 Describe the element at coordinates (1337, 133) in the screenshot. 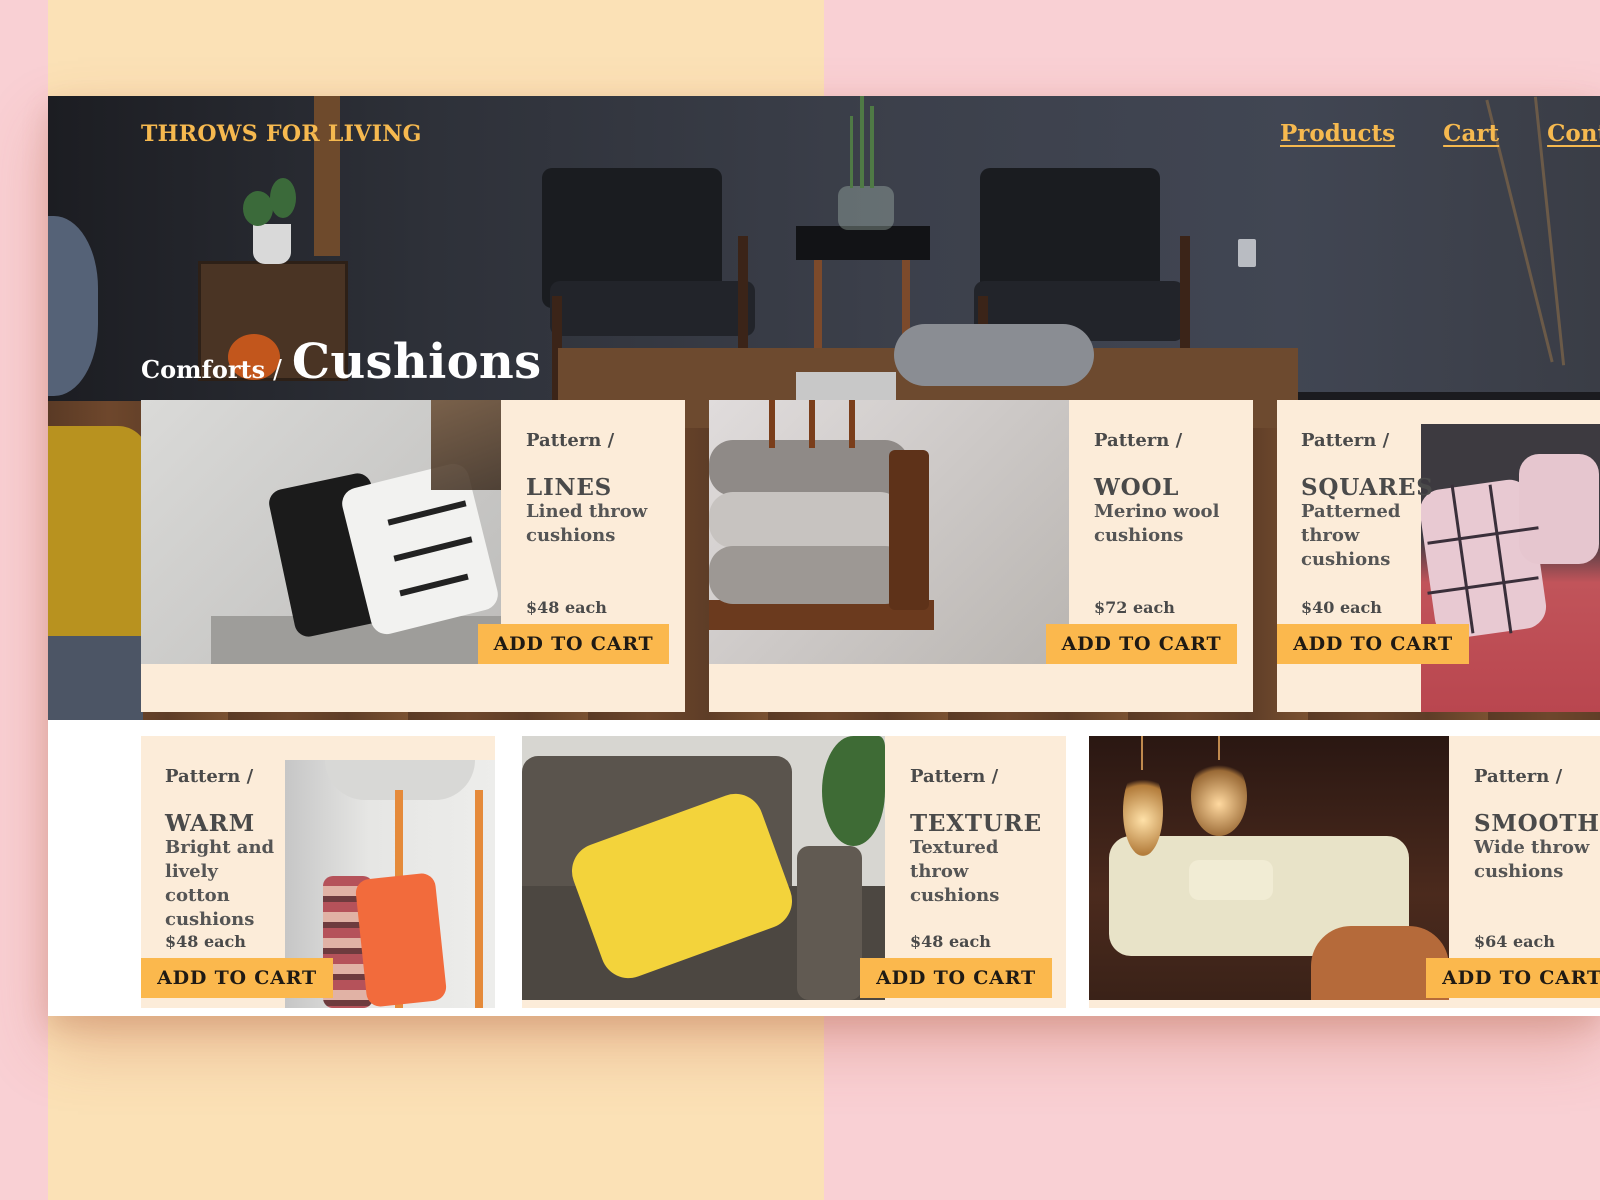

I see `nav-products-link: Products` at that location.